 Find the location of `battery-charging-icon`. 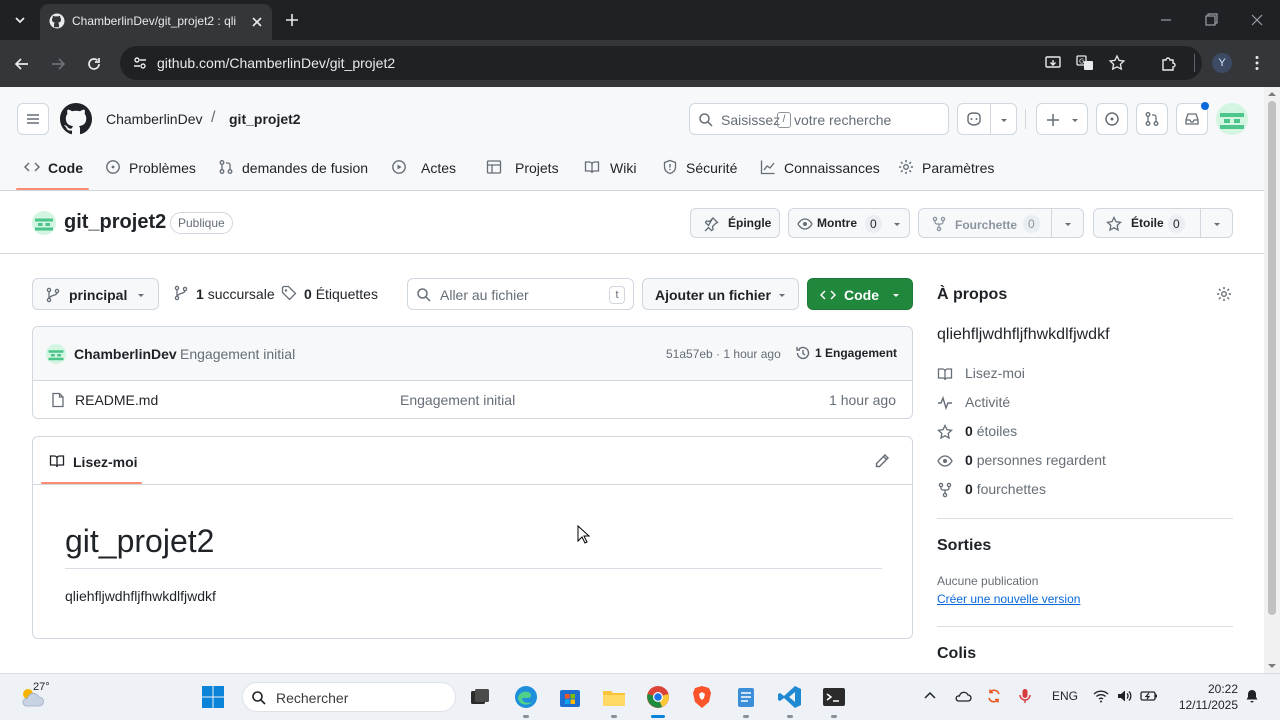

battery-charging-icon is located at coordinates (1149, 696).